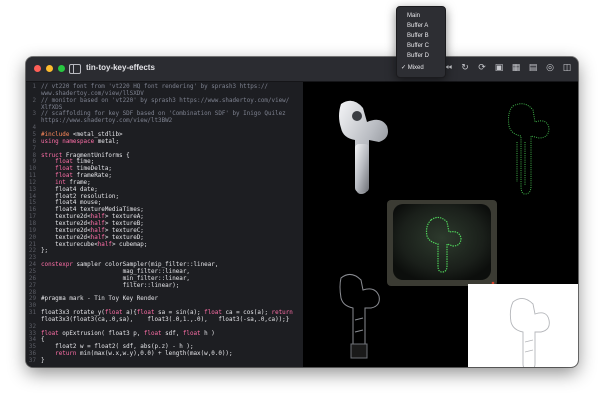  Describe the element at coordinates (533, 68) in the screenshot. I see `film-icon: ▤` at that location.